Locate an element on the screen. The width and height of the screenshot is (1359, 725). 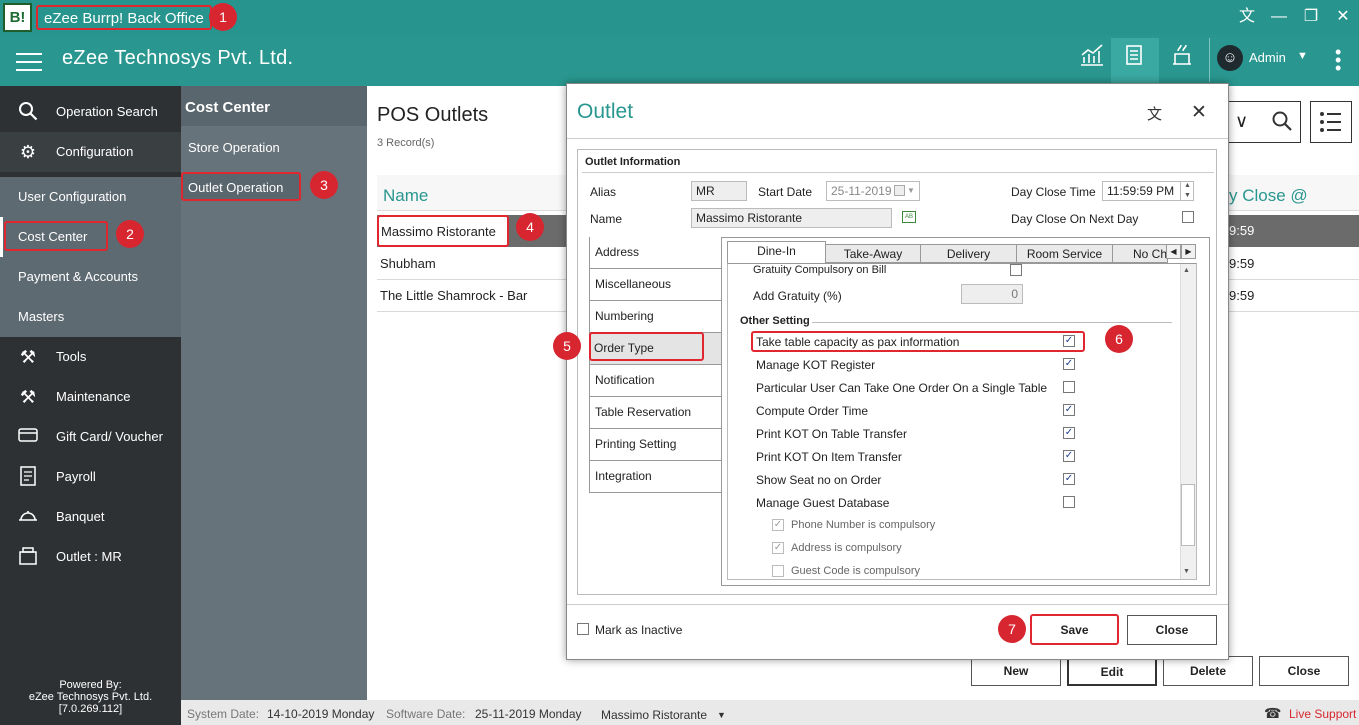
sidebar-label: Payroll is located at coordinates (76, 476).